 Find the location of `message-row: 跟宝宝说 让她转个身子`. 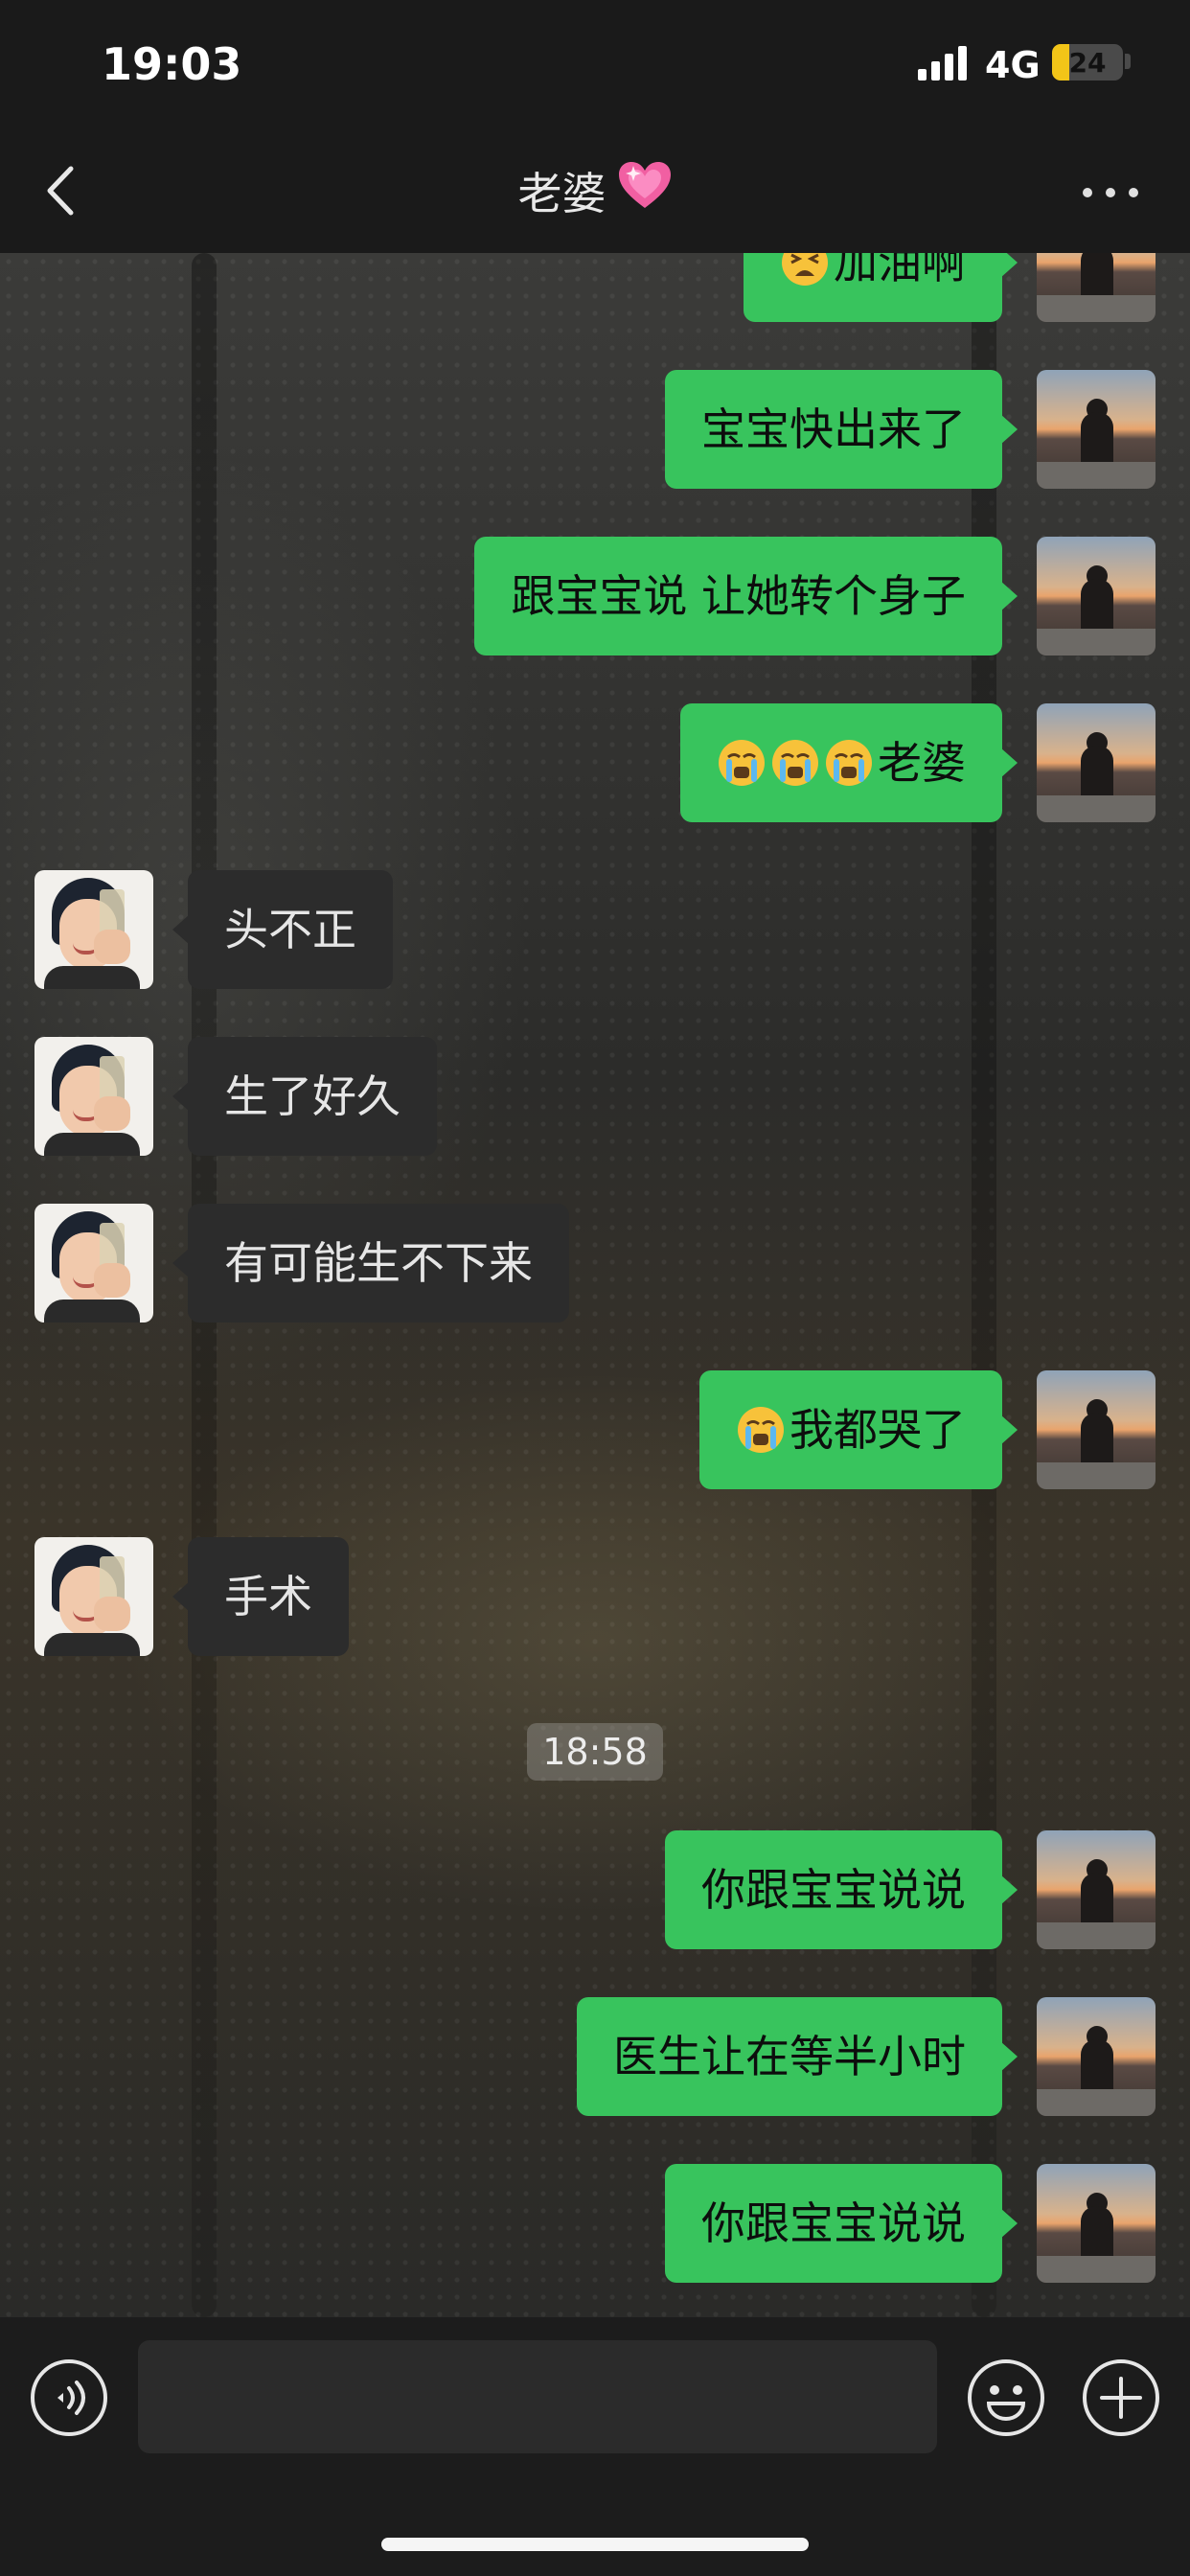

message-row: 跟宝宝说 让她转个身子 is located at coordinates (595, 596).